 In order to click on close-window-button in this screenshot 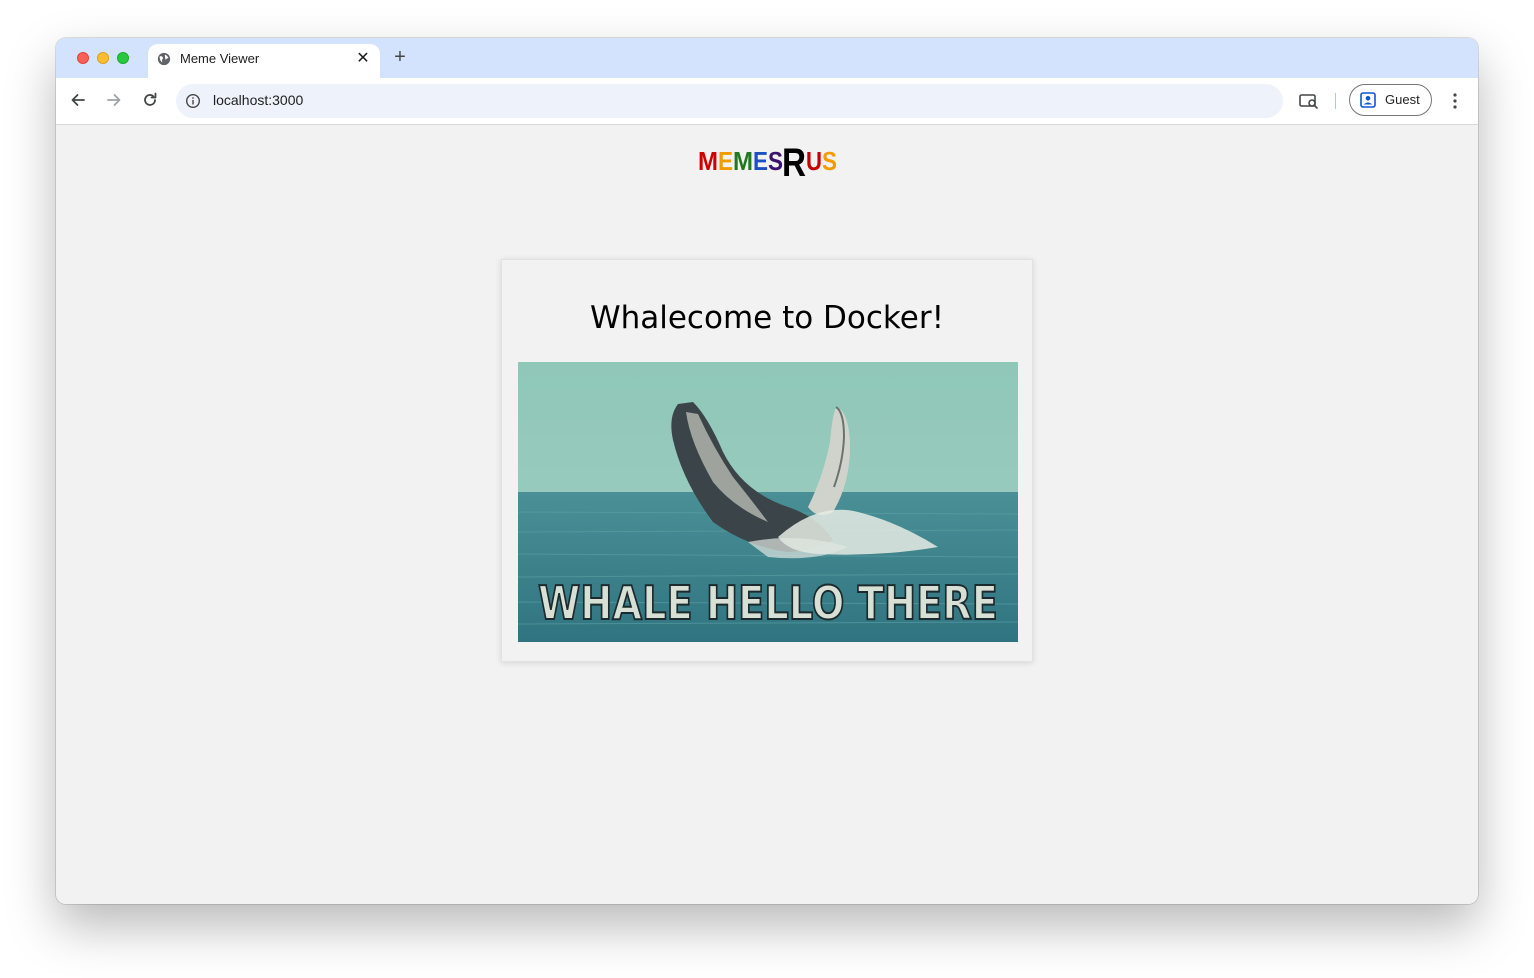, I will do `click(83, 58)`.